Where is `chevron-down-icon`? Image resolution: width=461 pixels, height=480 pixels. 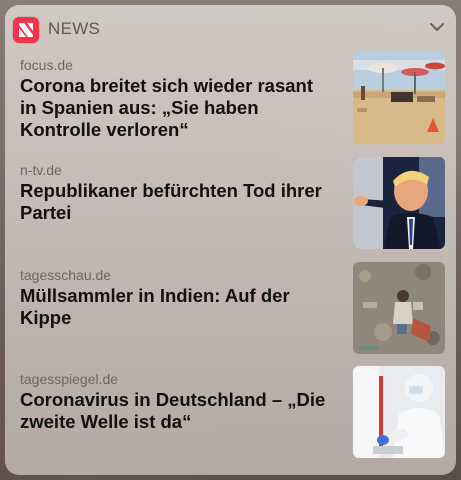
chevron-down-icon is located at coordinates (437, 27).